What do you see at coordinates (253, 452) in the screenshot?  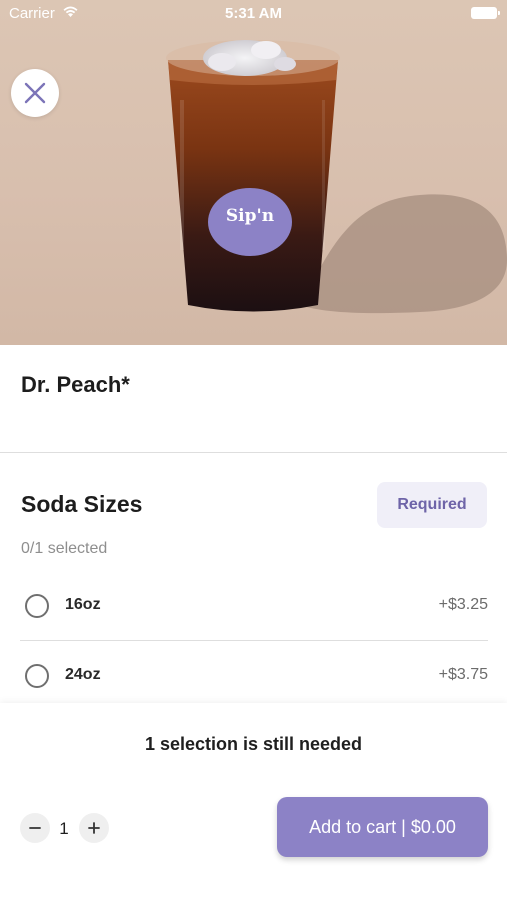 I see `divider` at bounding box center [253, 452].